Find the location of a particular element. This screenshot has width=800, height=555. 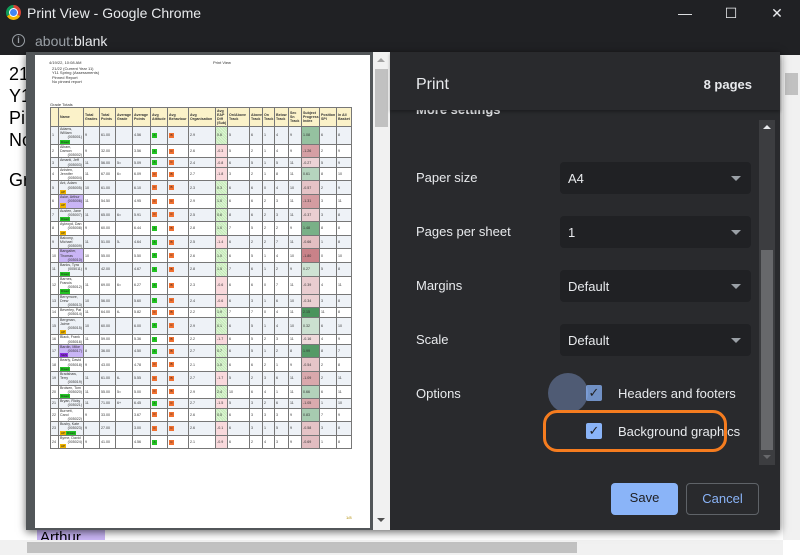

minimize-button: — is located at coordinates (685, 13).